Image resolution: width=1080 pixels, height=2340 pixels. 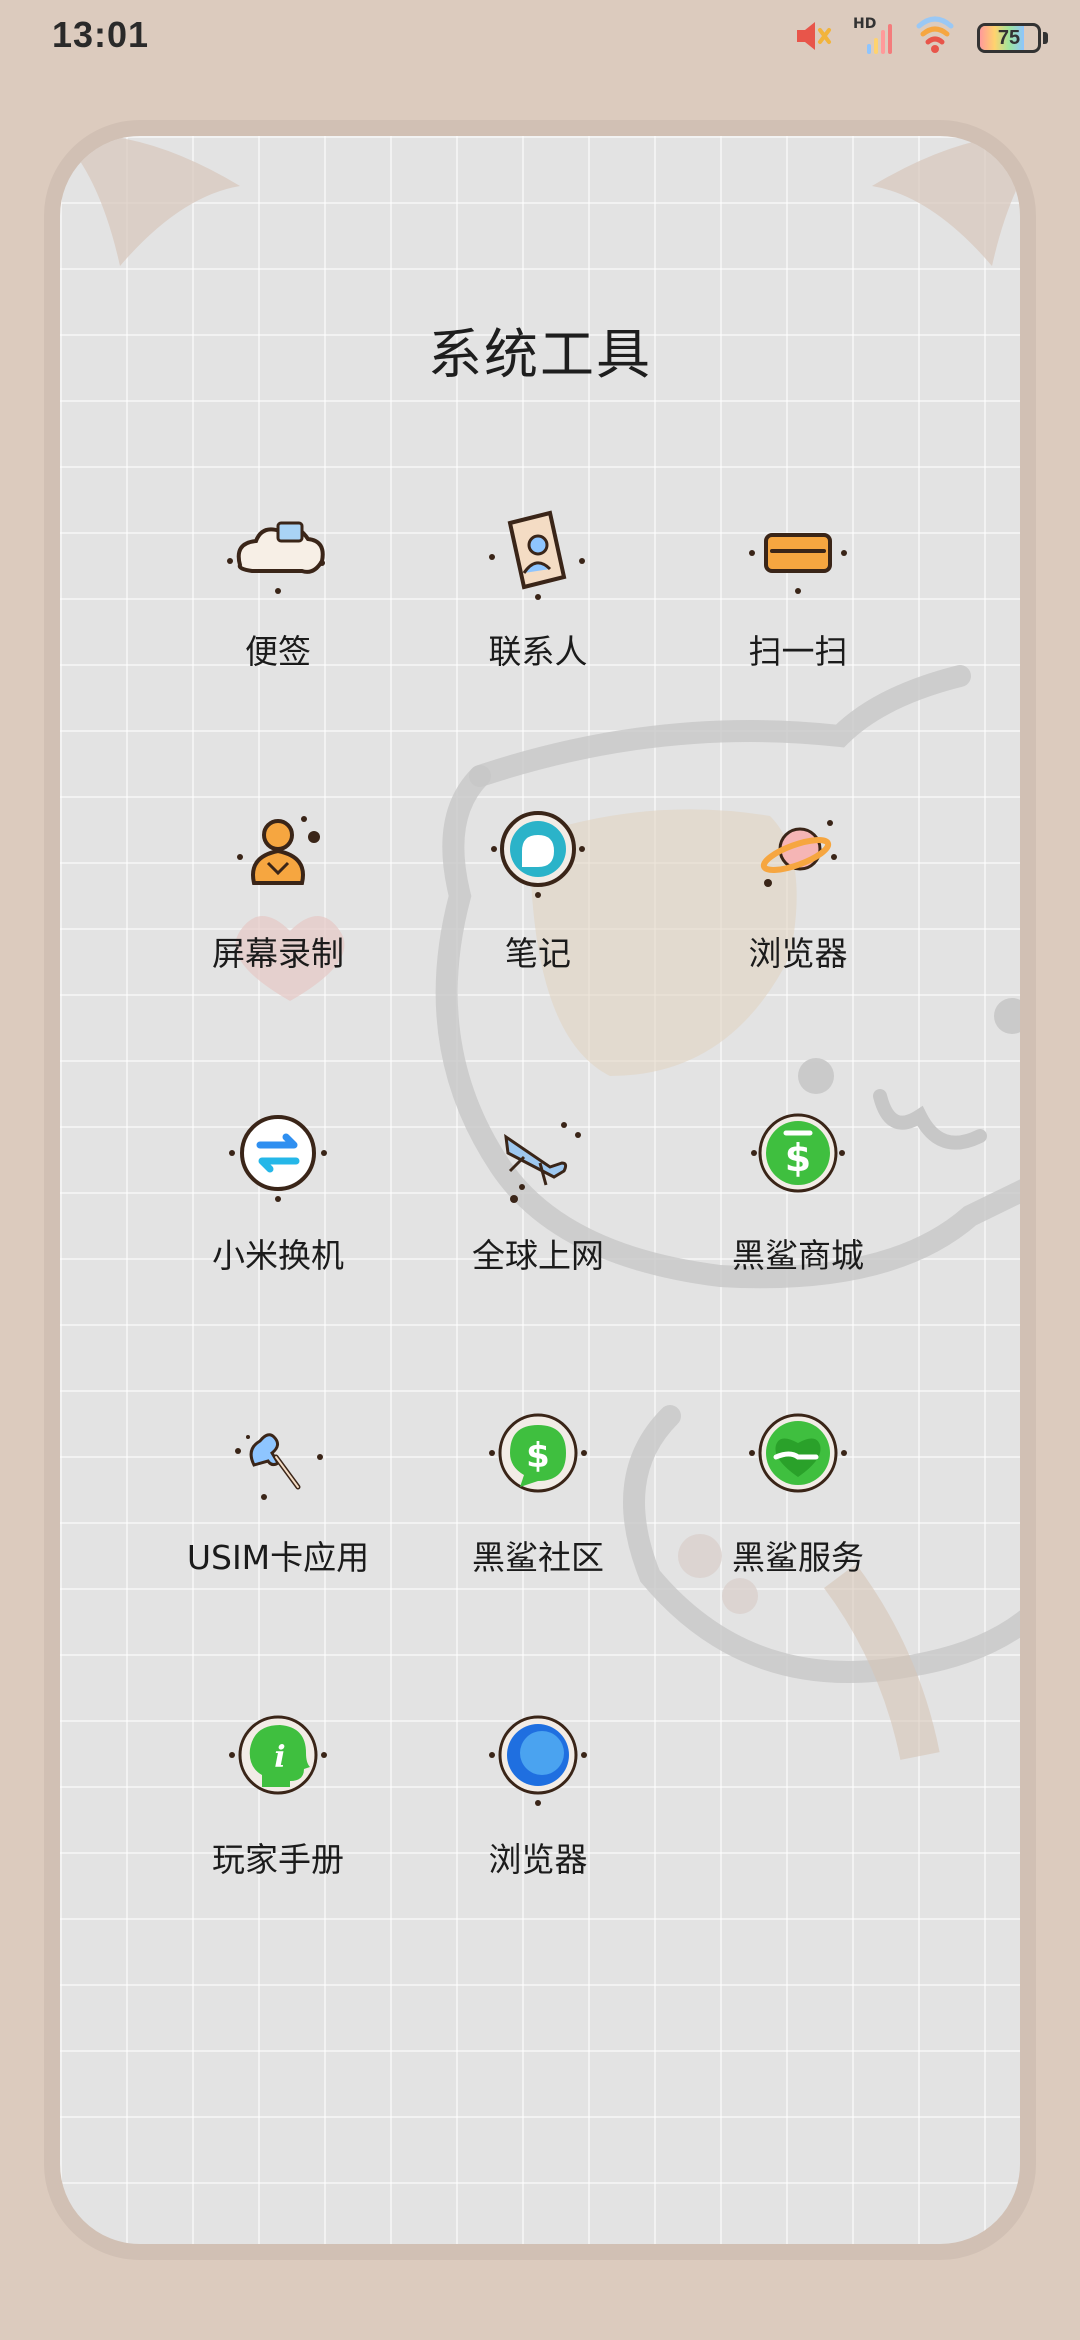 I want to click on info-head-icon: i, so click(x=278, y=1755).